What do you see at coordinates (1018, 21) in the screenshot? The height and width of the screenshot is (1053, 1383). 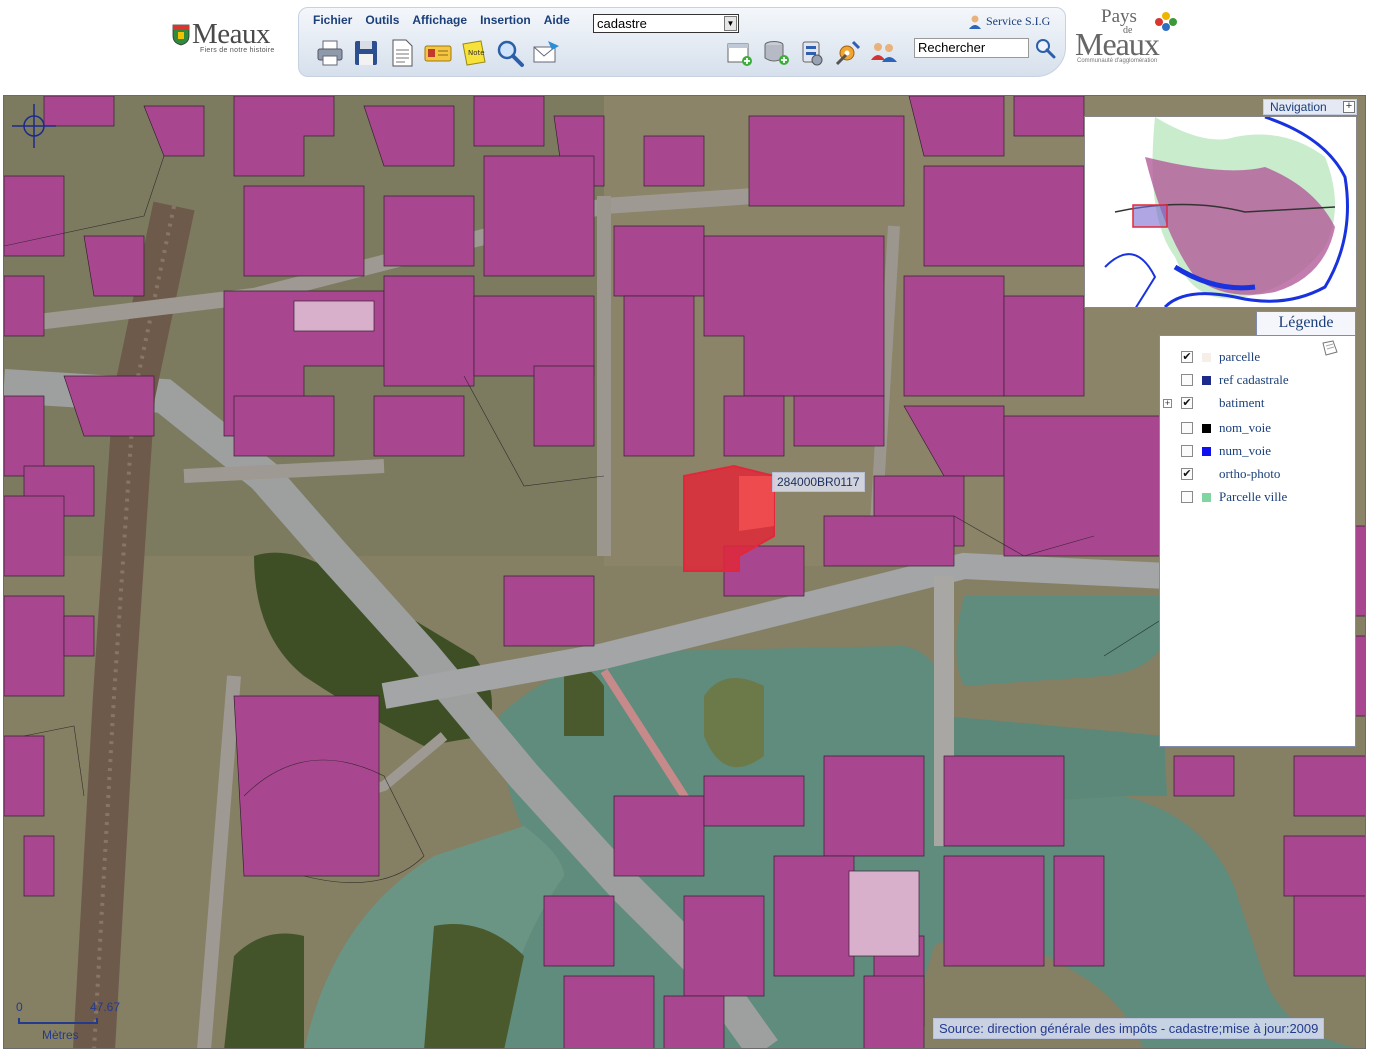 I see `service-sig-label: Service S.I.G` at bounding box center [1018, 21].